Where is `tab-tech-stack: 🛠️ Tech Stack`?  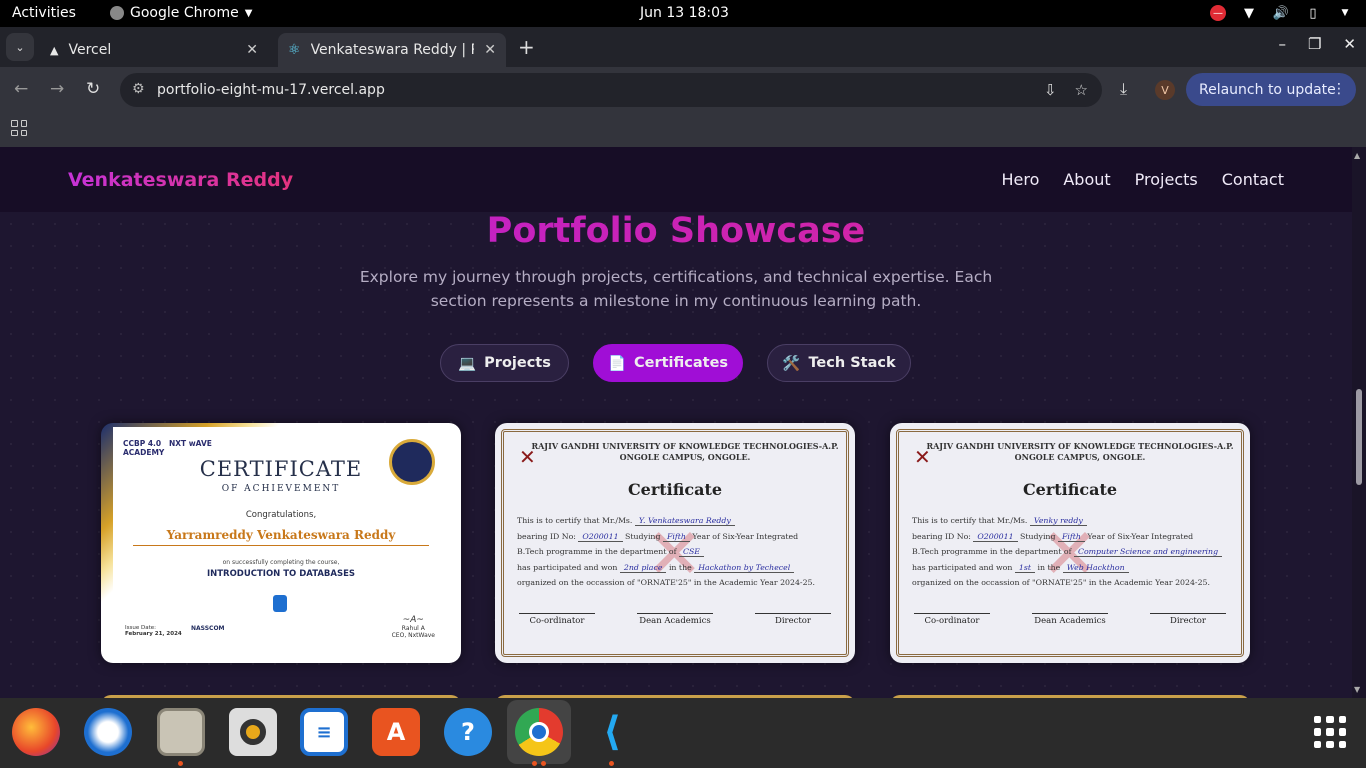
tab-tech-stack: 🛠️ Tech Stack is located at coordinates (839, 363).